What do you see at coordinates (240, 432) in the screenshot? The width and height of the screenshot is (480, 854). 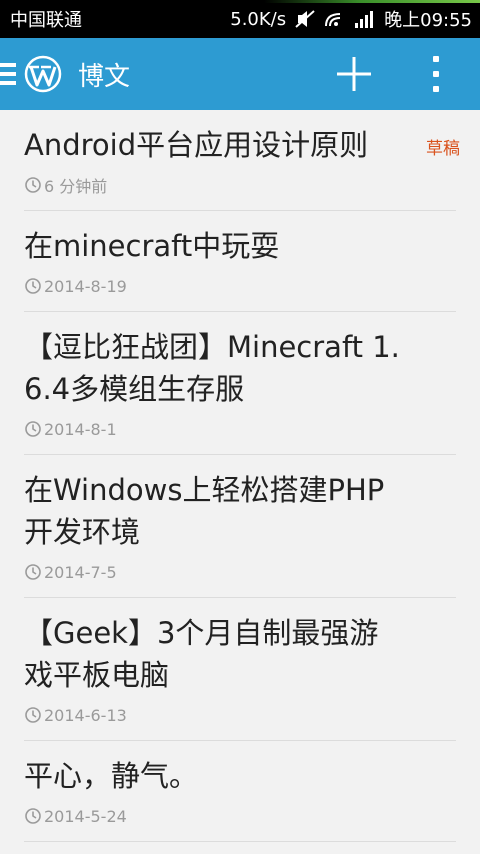 I see `post-meta: 2014-8-1` at bounding box center [240, 432].